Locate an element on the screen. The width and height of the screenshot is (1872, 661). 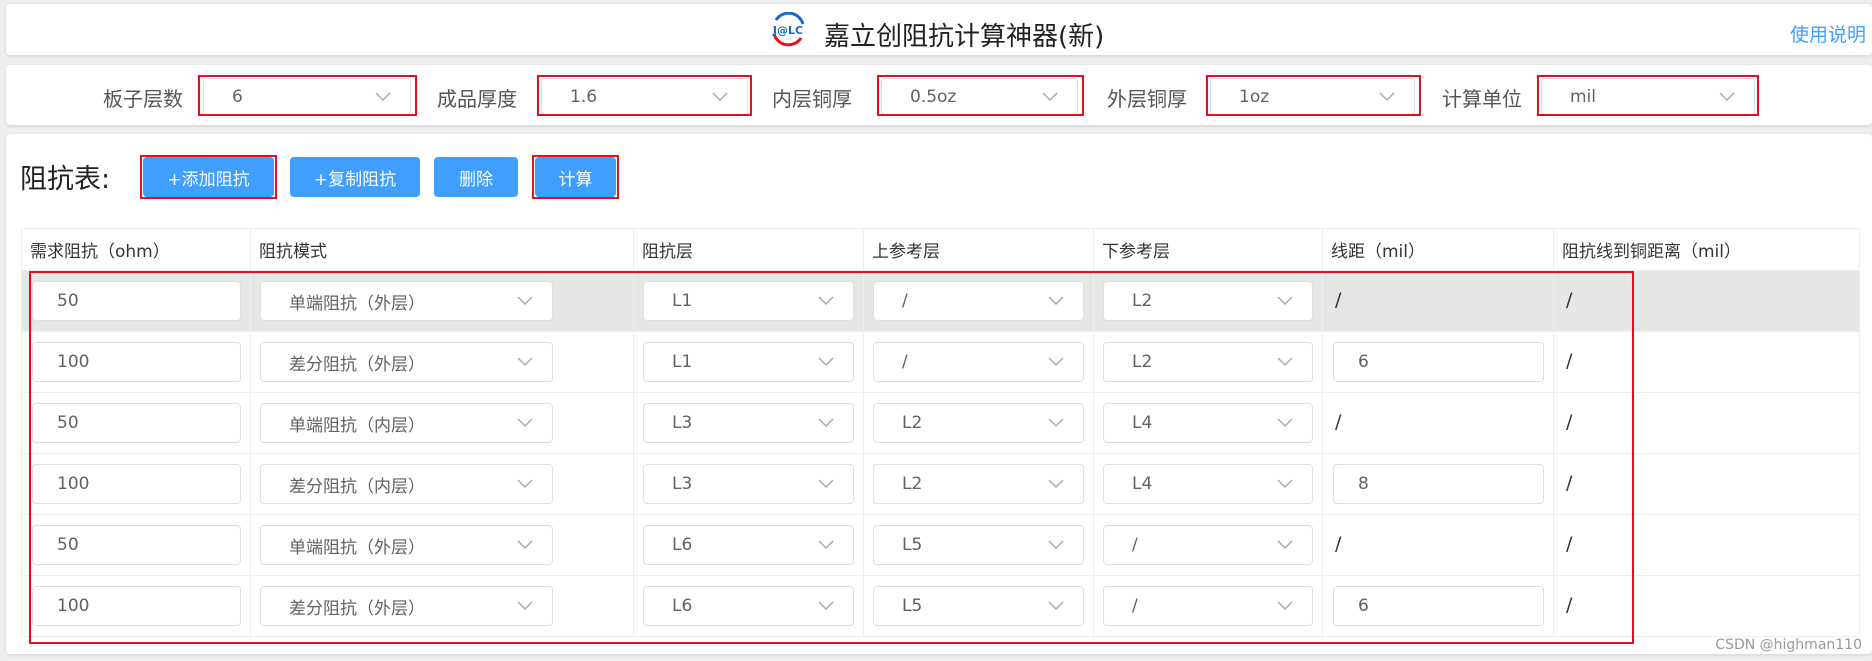
add-impedance-button: +添加阻抗 is located at coordinates (208, 177).